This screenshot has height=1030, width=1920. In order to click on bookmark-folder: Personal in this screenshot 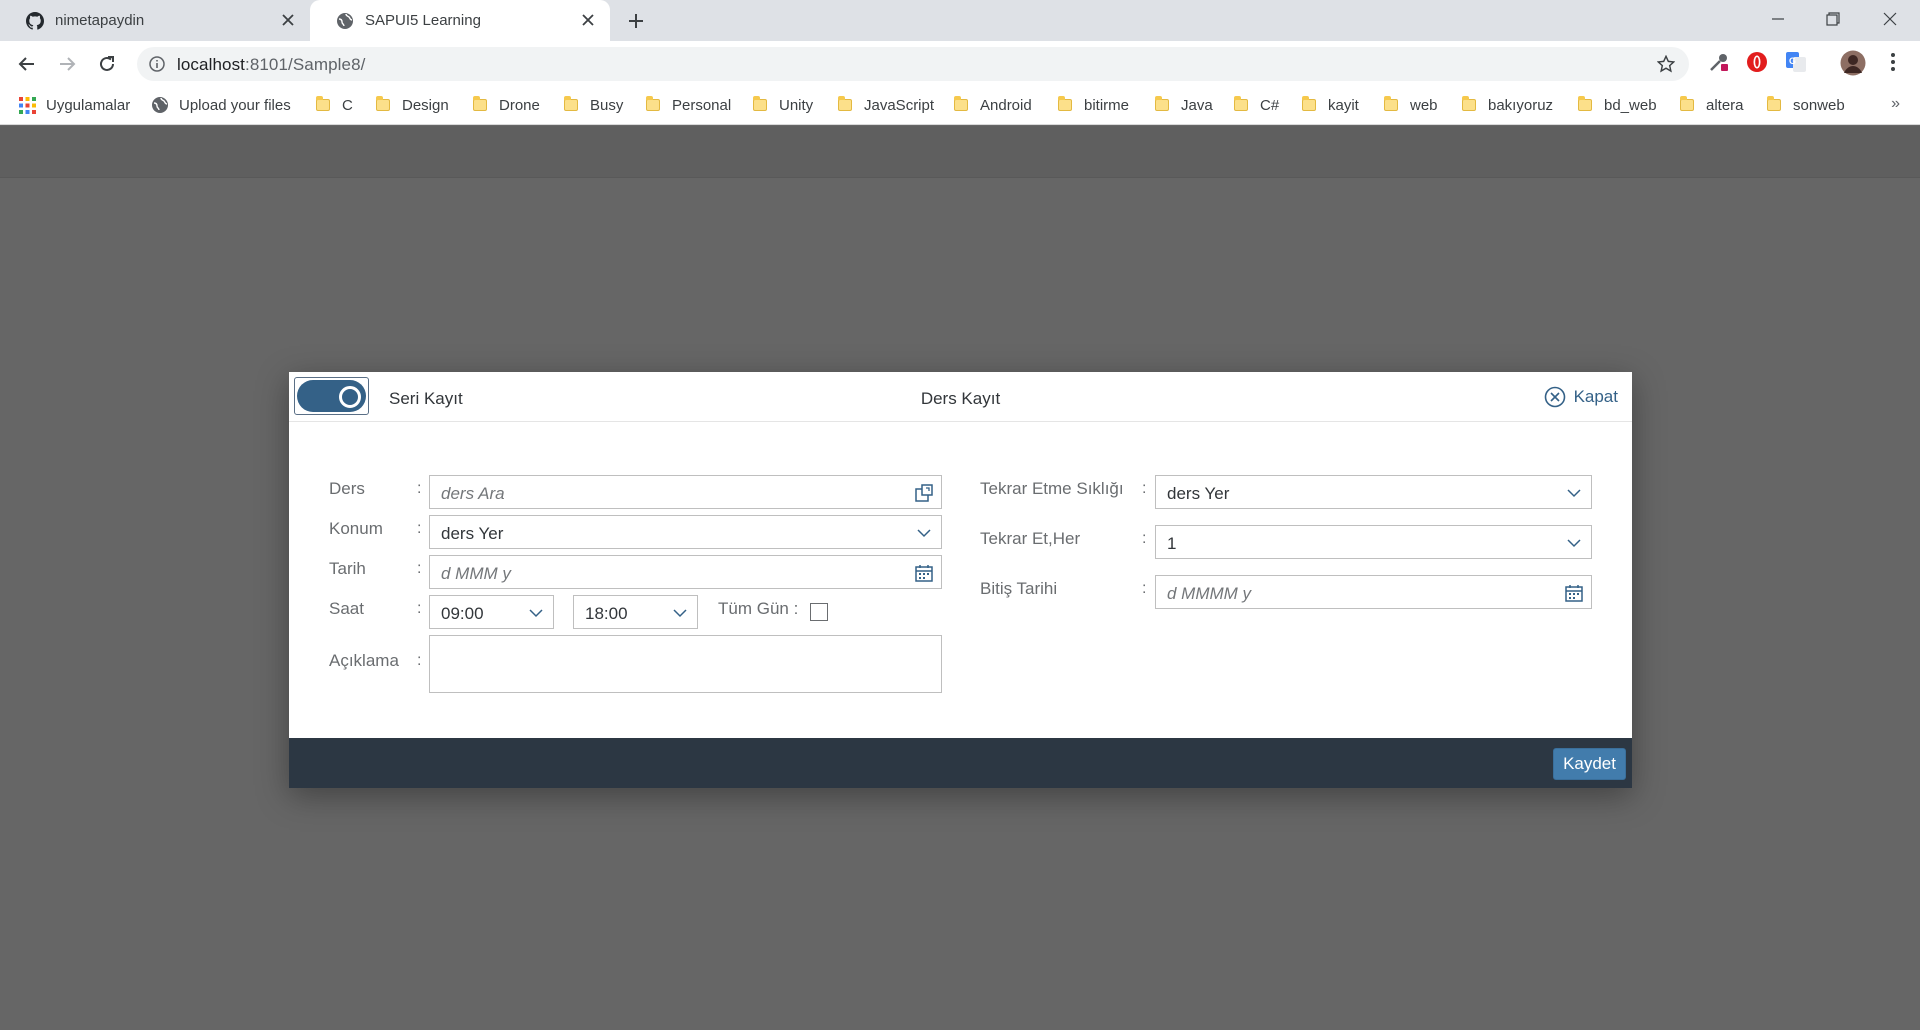, I will do `click(688, 105)`.